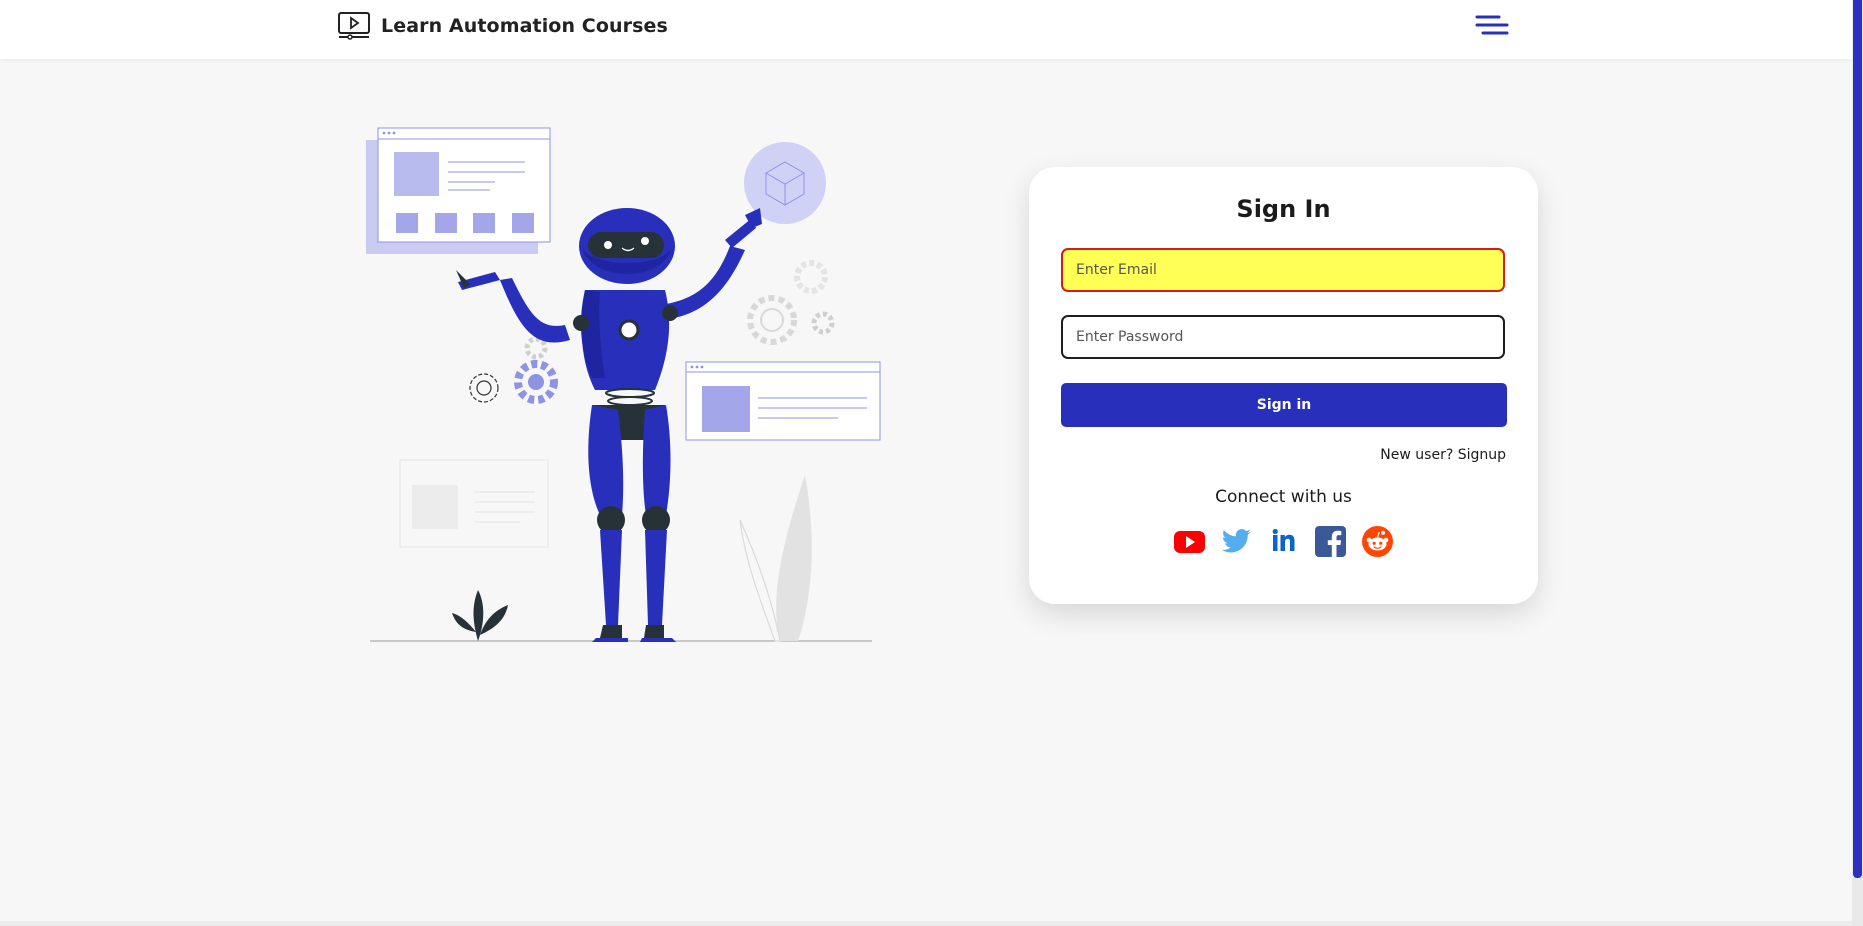 This screenshot has width=1863, height=926. I want to click on email-input, so click(1283, 270).